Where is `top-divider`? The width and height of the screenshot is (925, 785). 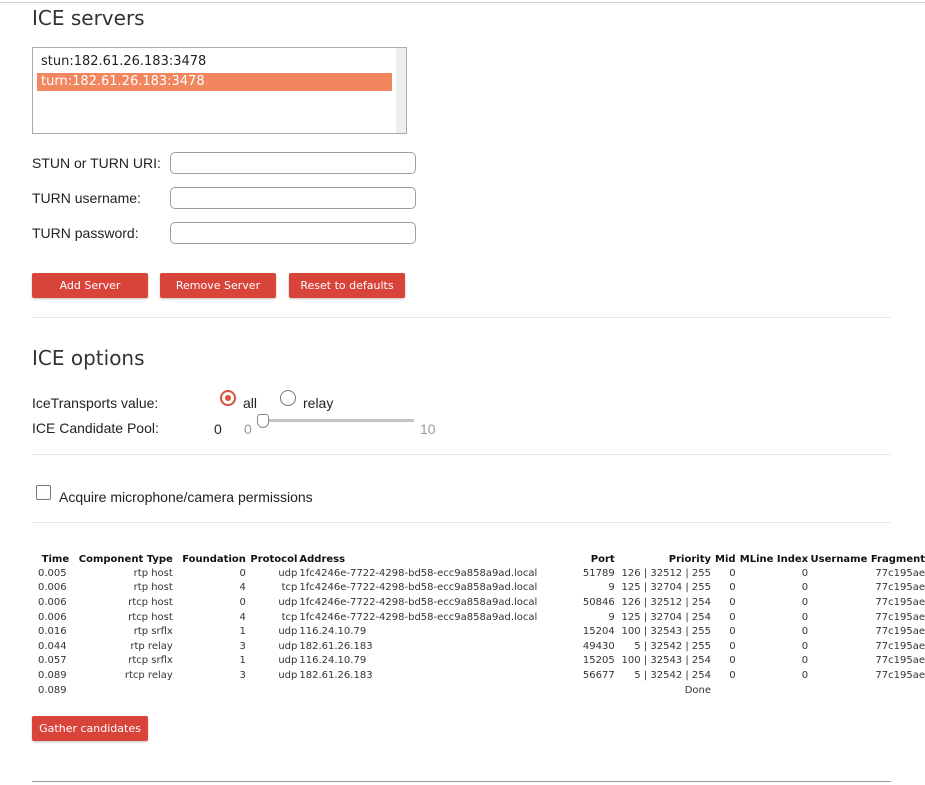 top-divider is located at coordinates (462, 2).